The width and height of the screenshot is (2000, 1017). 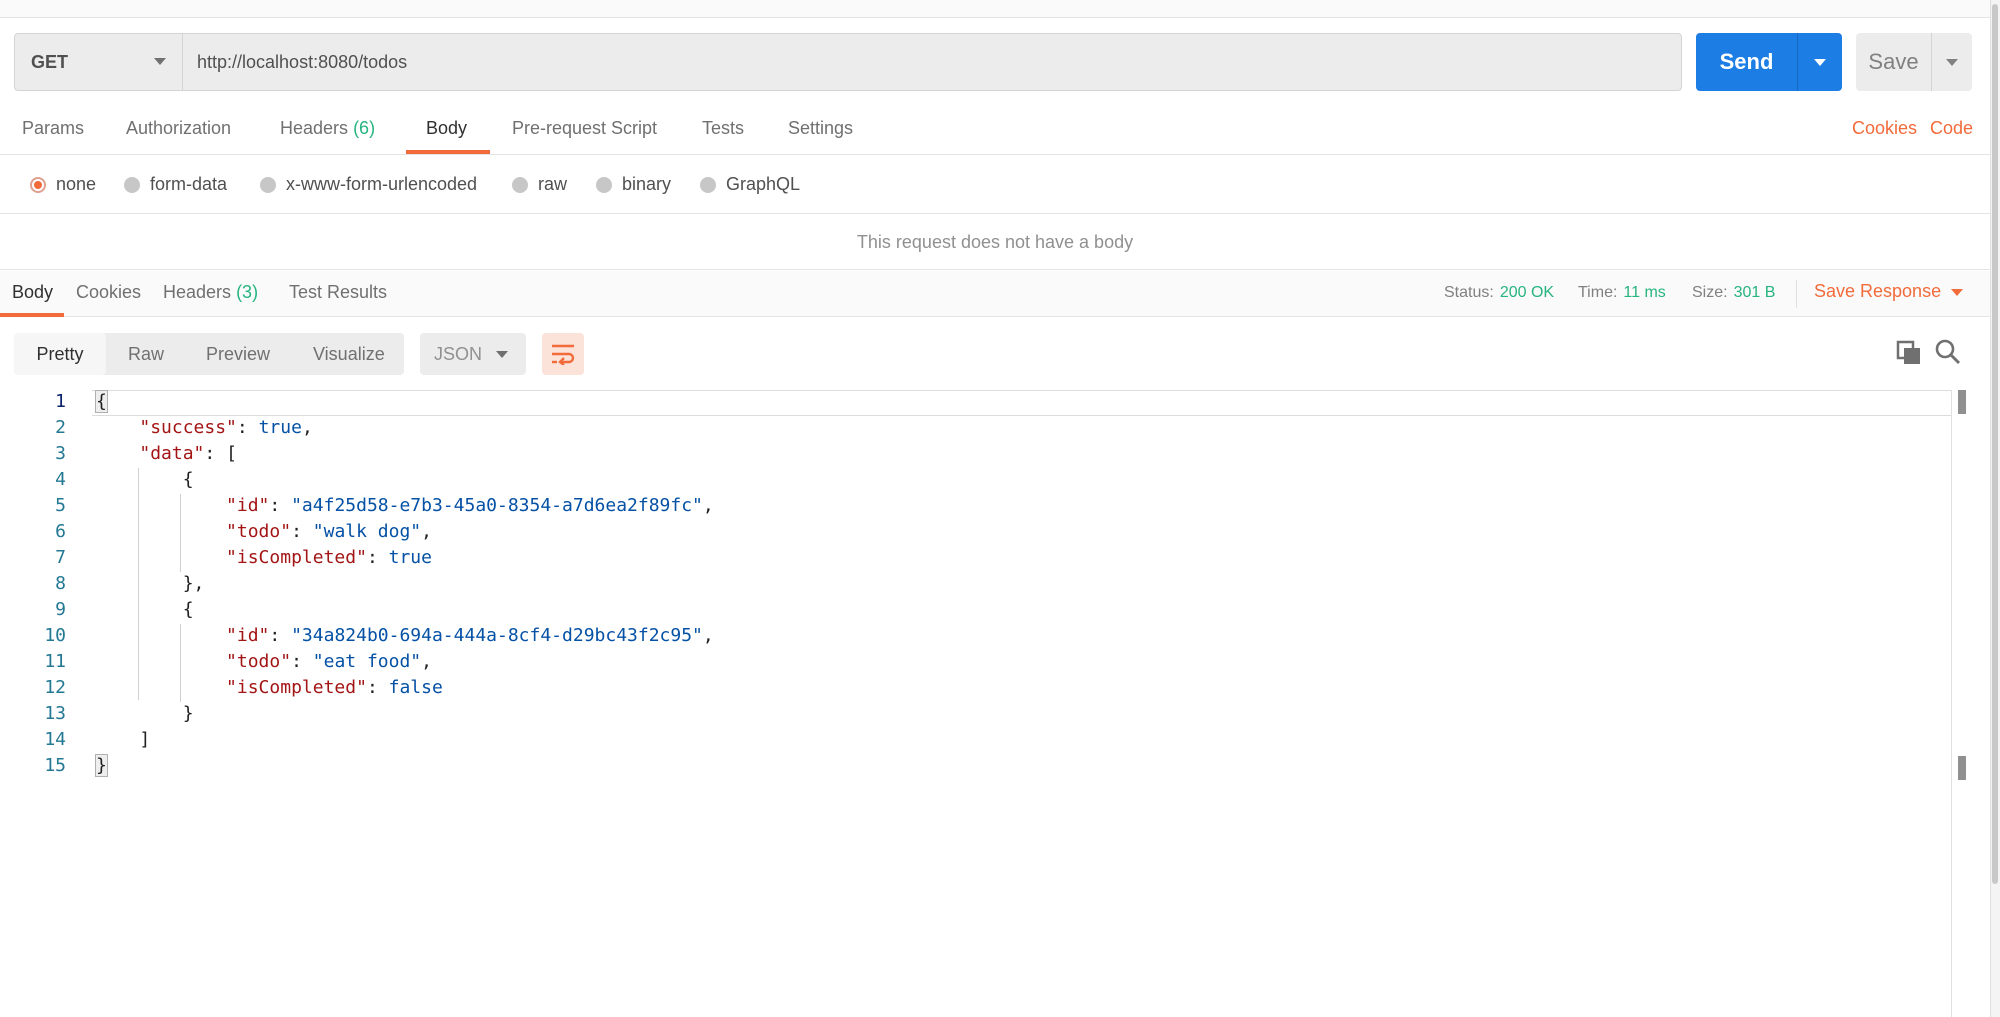 What do you see at coordinates (349, 354) in the screenshot?
I see `view-visualize-button: Visualize` at bounding box center [349, 354].